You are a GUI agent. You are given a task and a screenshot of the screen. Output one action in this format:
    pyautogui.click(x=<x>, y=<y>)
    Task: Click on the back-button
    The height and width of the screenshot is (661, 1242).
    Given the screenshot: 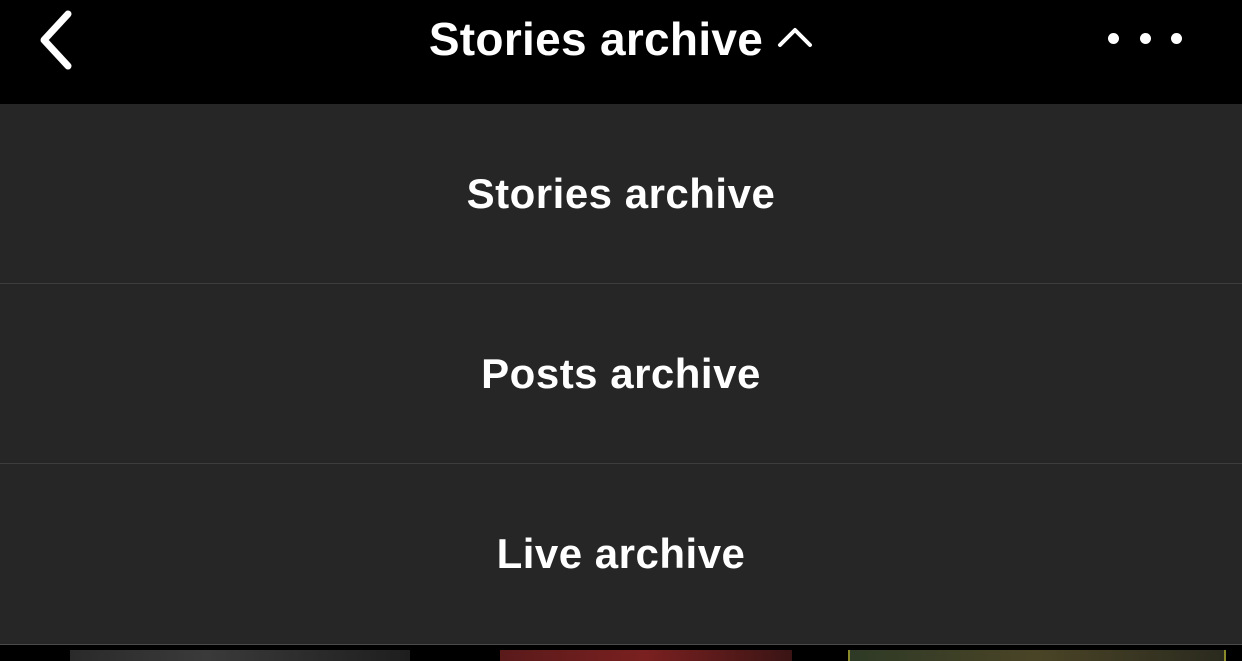 What is the action you would take?
    pyautogui.click(x=58, y=38)
    